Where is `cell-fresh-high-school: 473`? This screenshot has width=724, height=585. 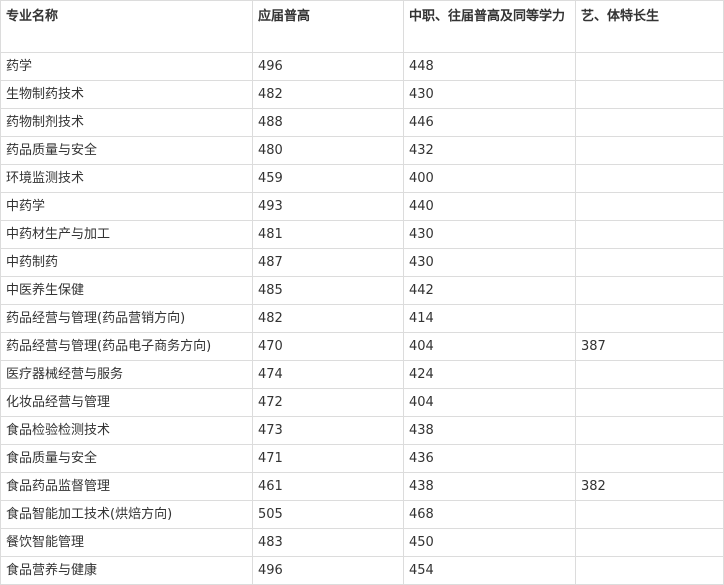 cell-fresh-high-school: 473 is located at coordinates (328, 430).